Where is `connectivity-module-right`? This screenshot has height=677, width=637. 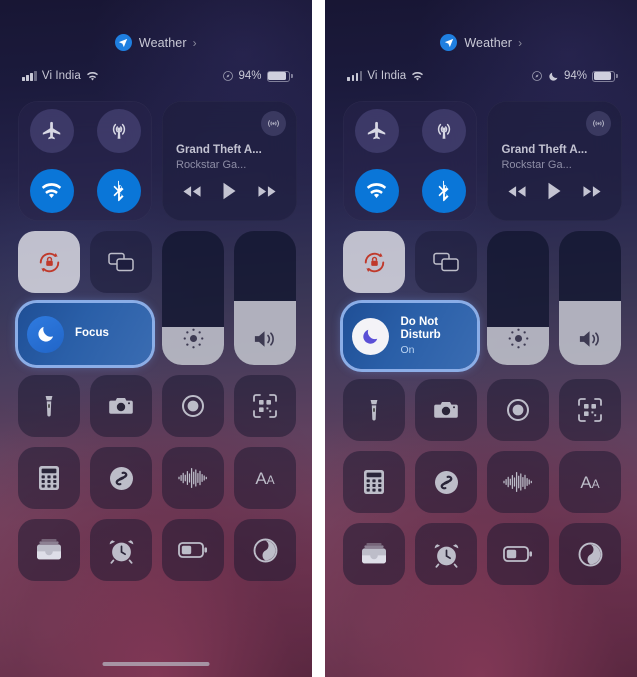 connectivity-module-right is located at coordinates (410, 161).